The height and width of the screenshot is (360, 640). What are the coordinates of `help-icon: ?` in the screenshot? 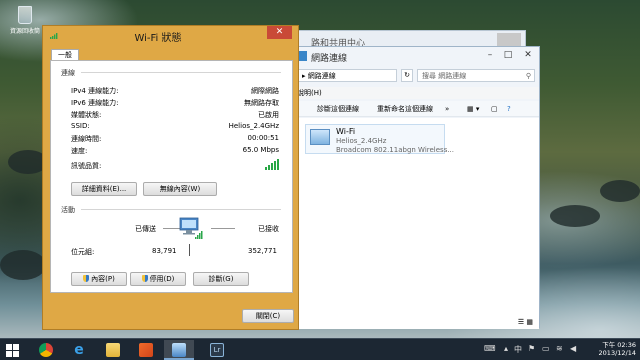 It's located at (509, 109).